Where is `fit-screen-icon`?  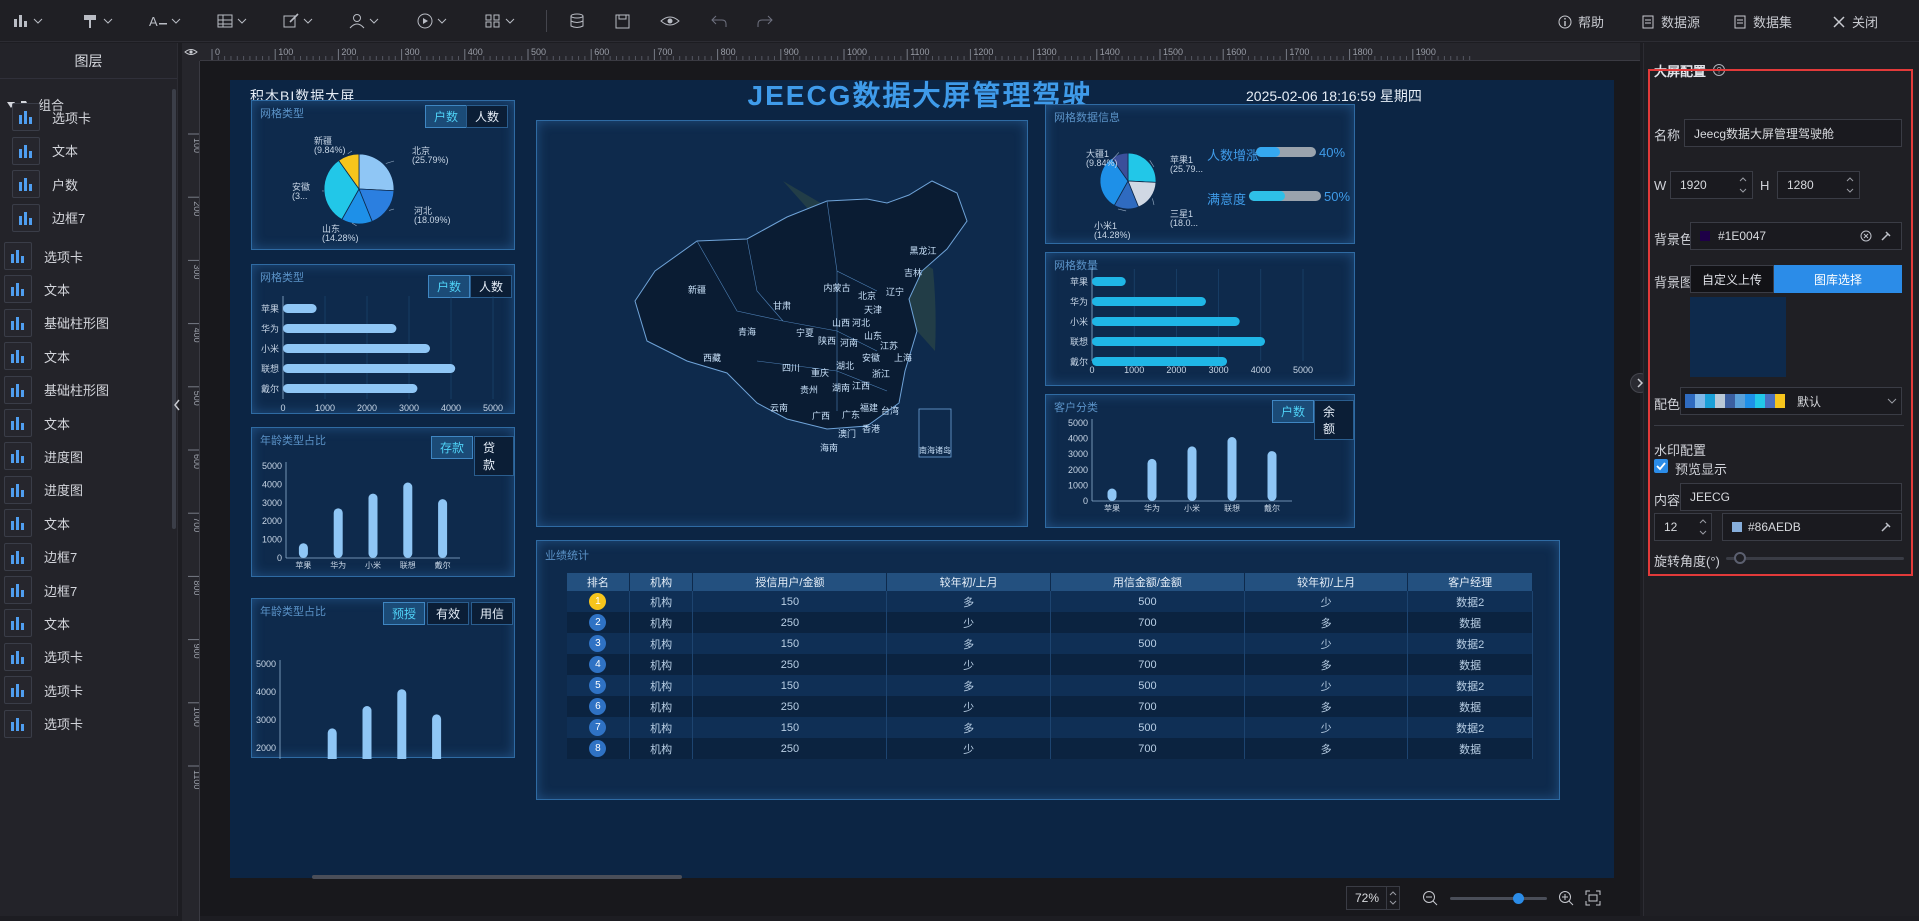 fit-screen-icon is located at coordinates (1593, 898).